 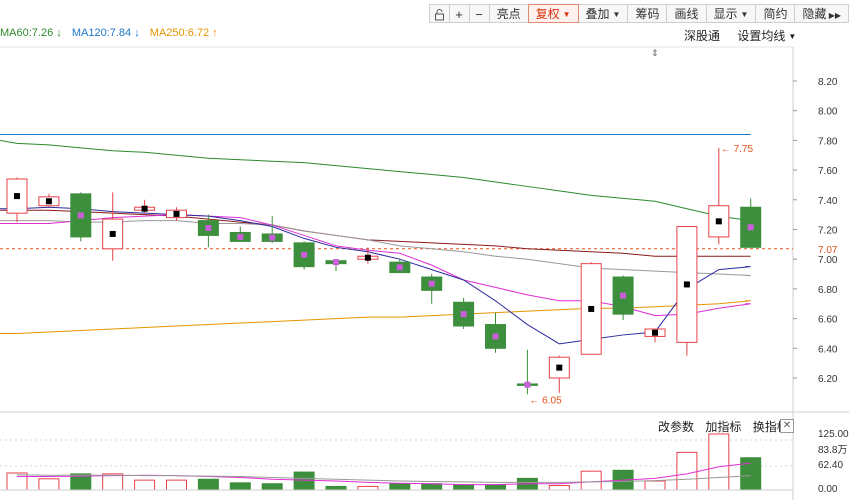 I want to click on ma250-arrow-icon: ↑, so click(x=215, y=33).